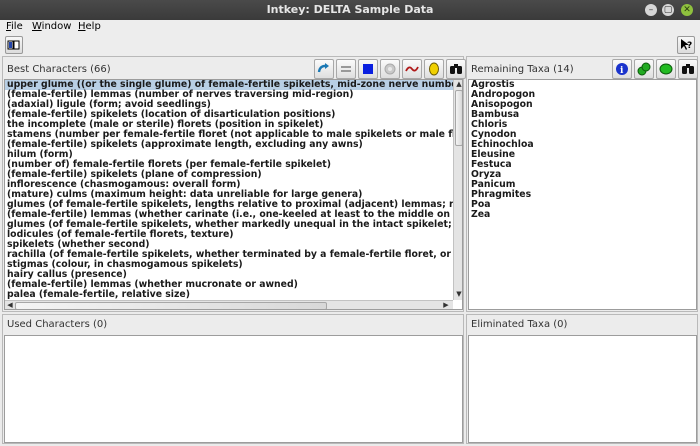  I want to click on taxon-list-item: Zea, so click(582, 215).